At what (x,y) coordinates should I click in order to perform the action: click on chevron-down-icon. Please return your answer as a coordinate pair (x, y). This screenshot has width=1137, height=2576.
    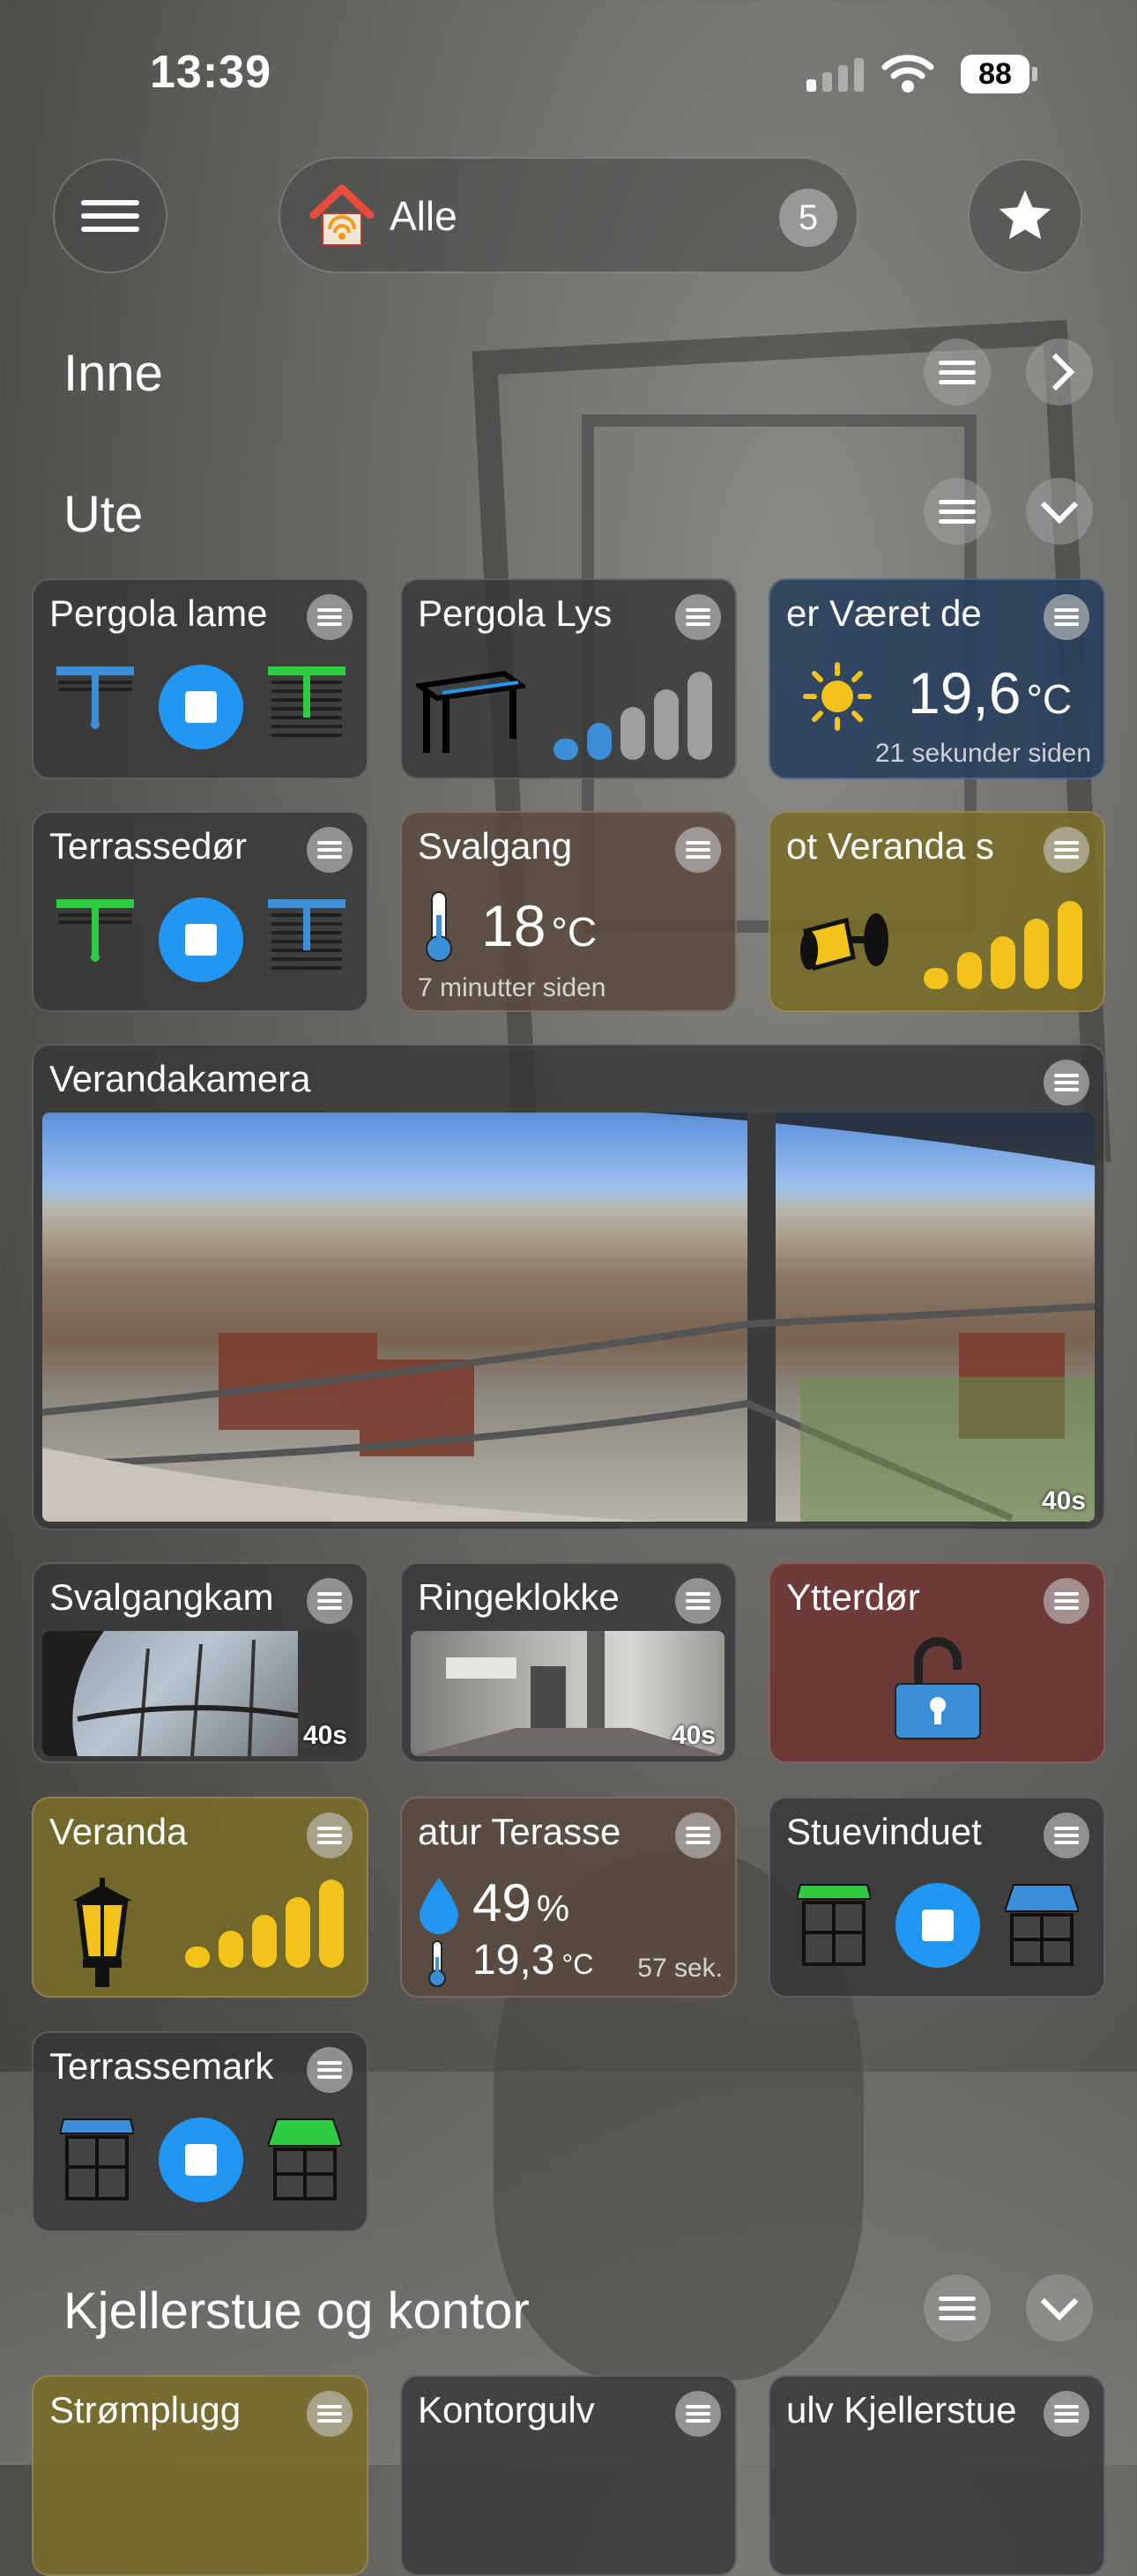
    Looking at the image, I should click on (1059, 506).